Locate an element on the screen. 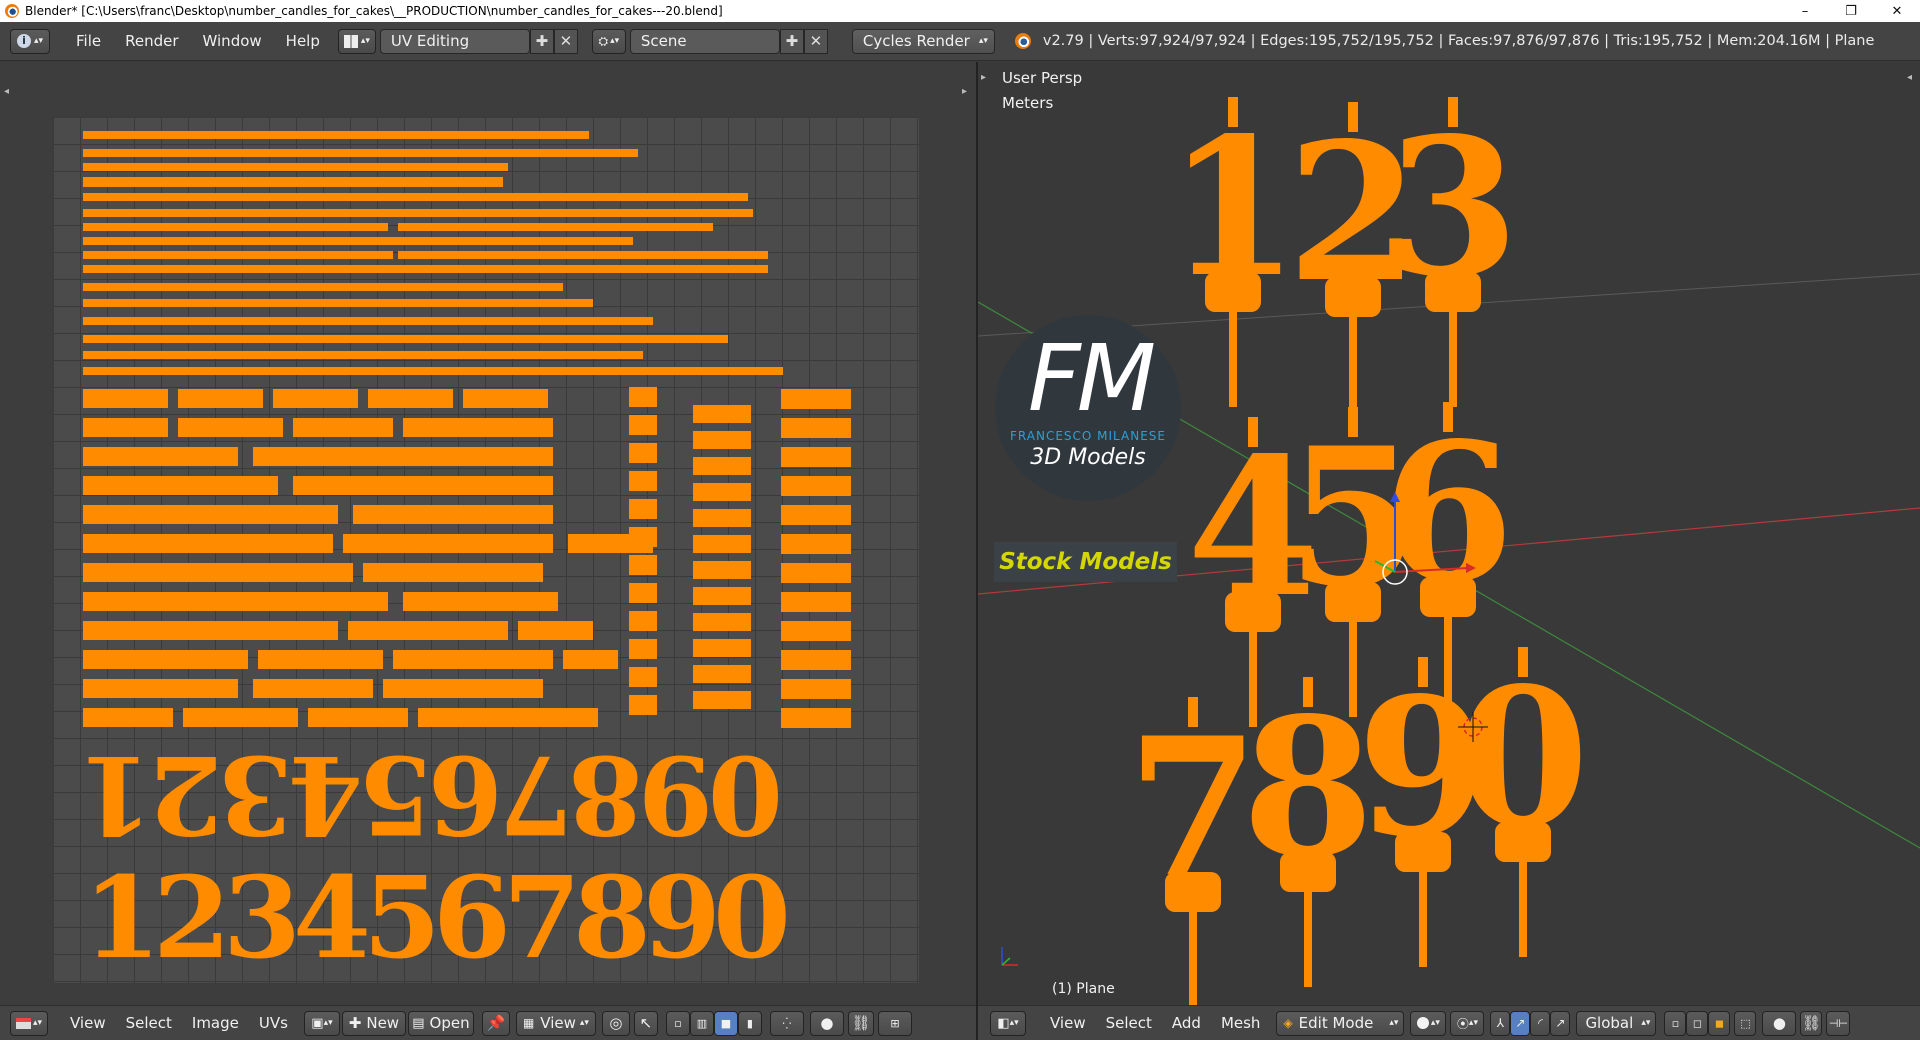 This screenshot has width=1920, height=1040. delete-scene-button: ✕ is located at coordinates (815, 41).